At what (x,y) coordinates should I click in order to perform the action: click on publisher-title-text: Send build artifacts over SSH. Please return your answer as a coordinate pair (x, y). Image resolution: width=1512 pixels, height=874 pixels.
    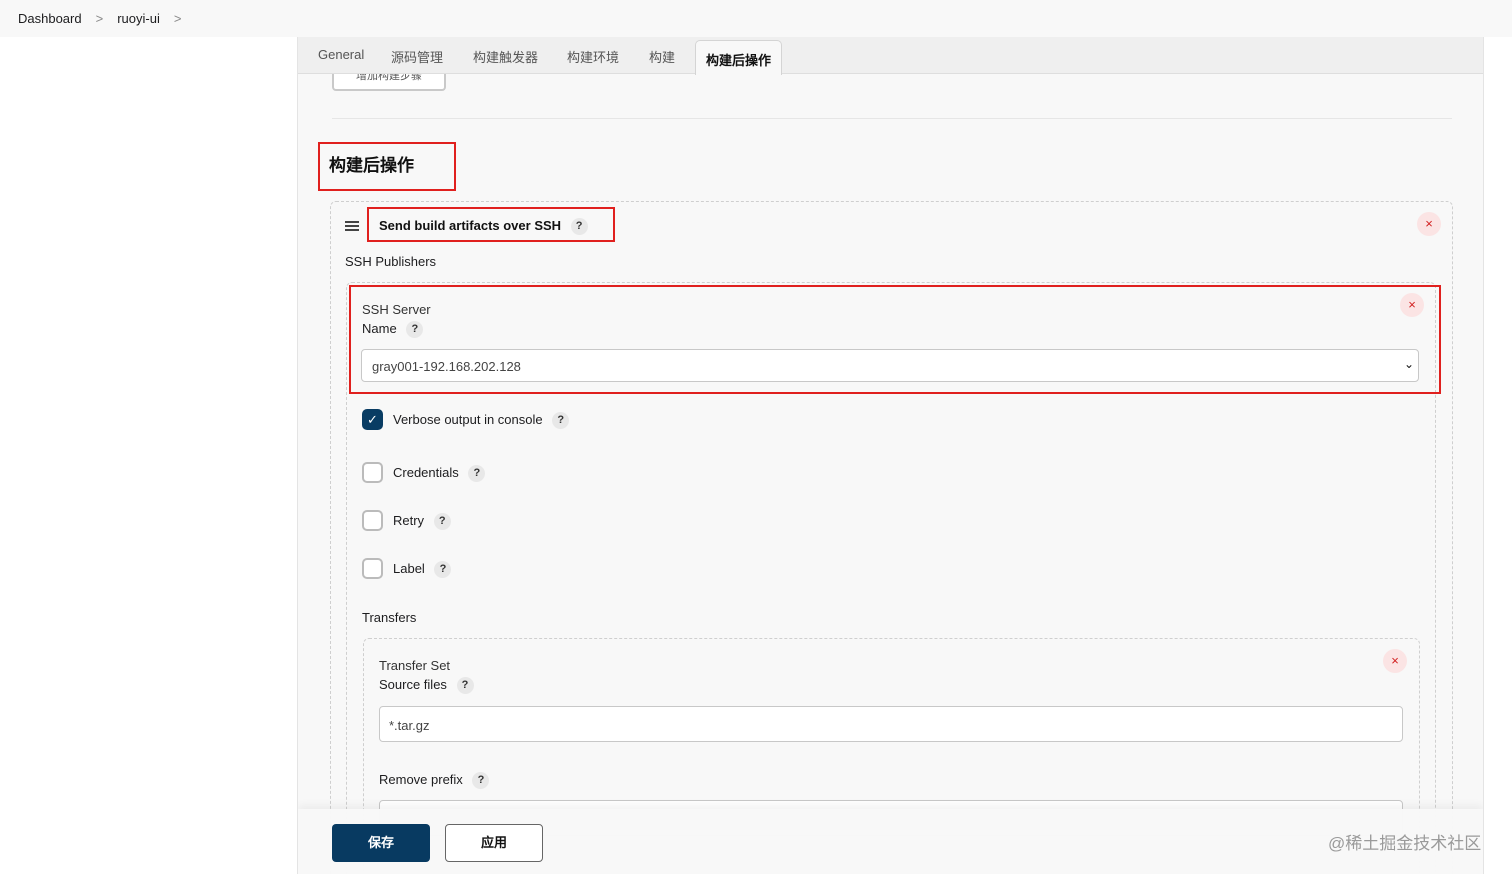
    Looking at the image, I should click on (470, 225).